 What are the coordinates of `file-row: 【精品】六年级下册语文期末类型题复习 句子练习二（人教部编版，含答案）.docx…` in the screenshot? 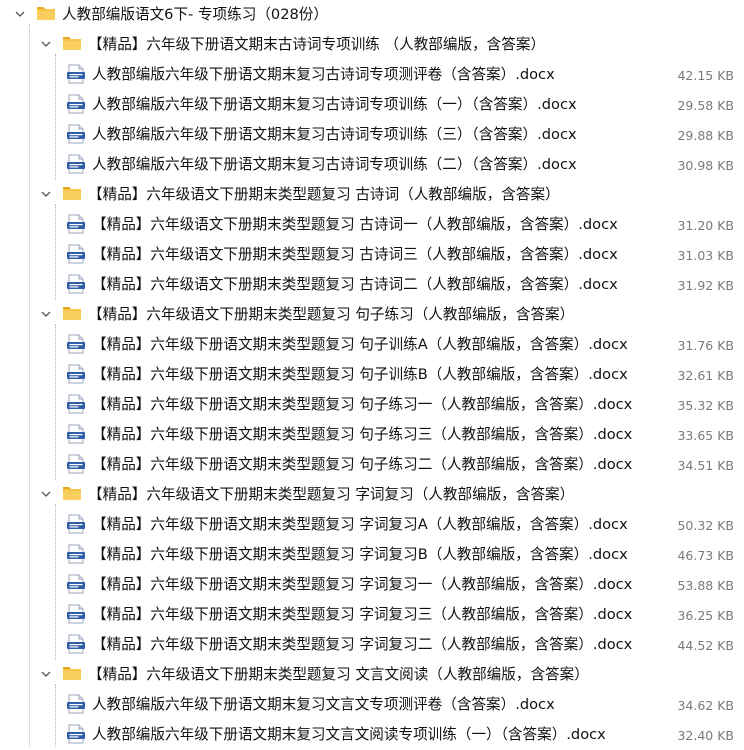 It's located at (372, 465).